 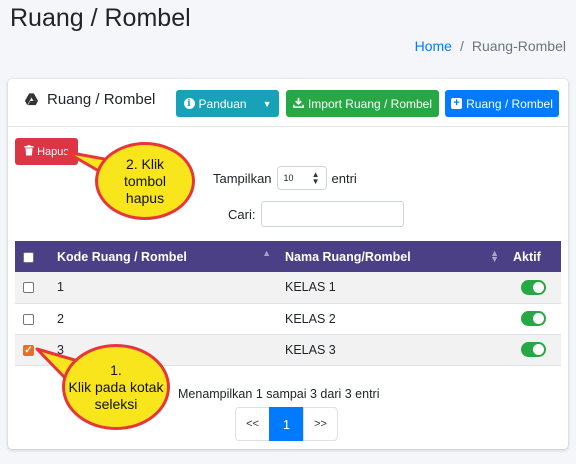 What do you see at coordinates (433, 46) in the screenshot?
I see `breadcrumb-home-link: Home` at bounding box center [433, 46].